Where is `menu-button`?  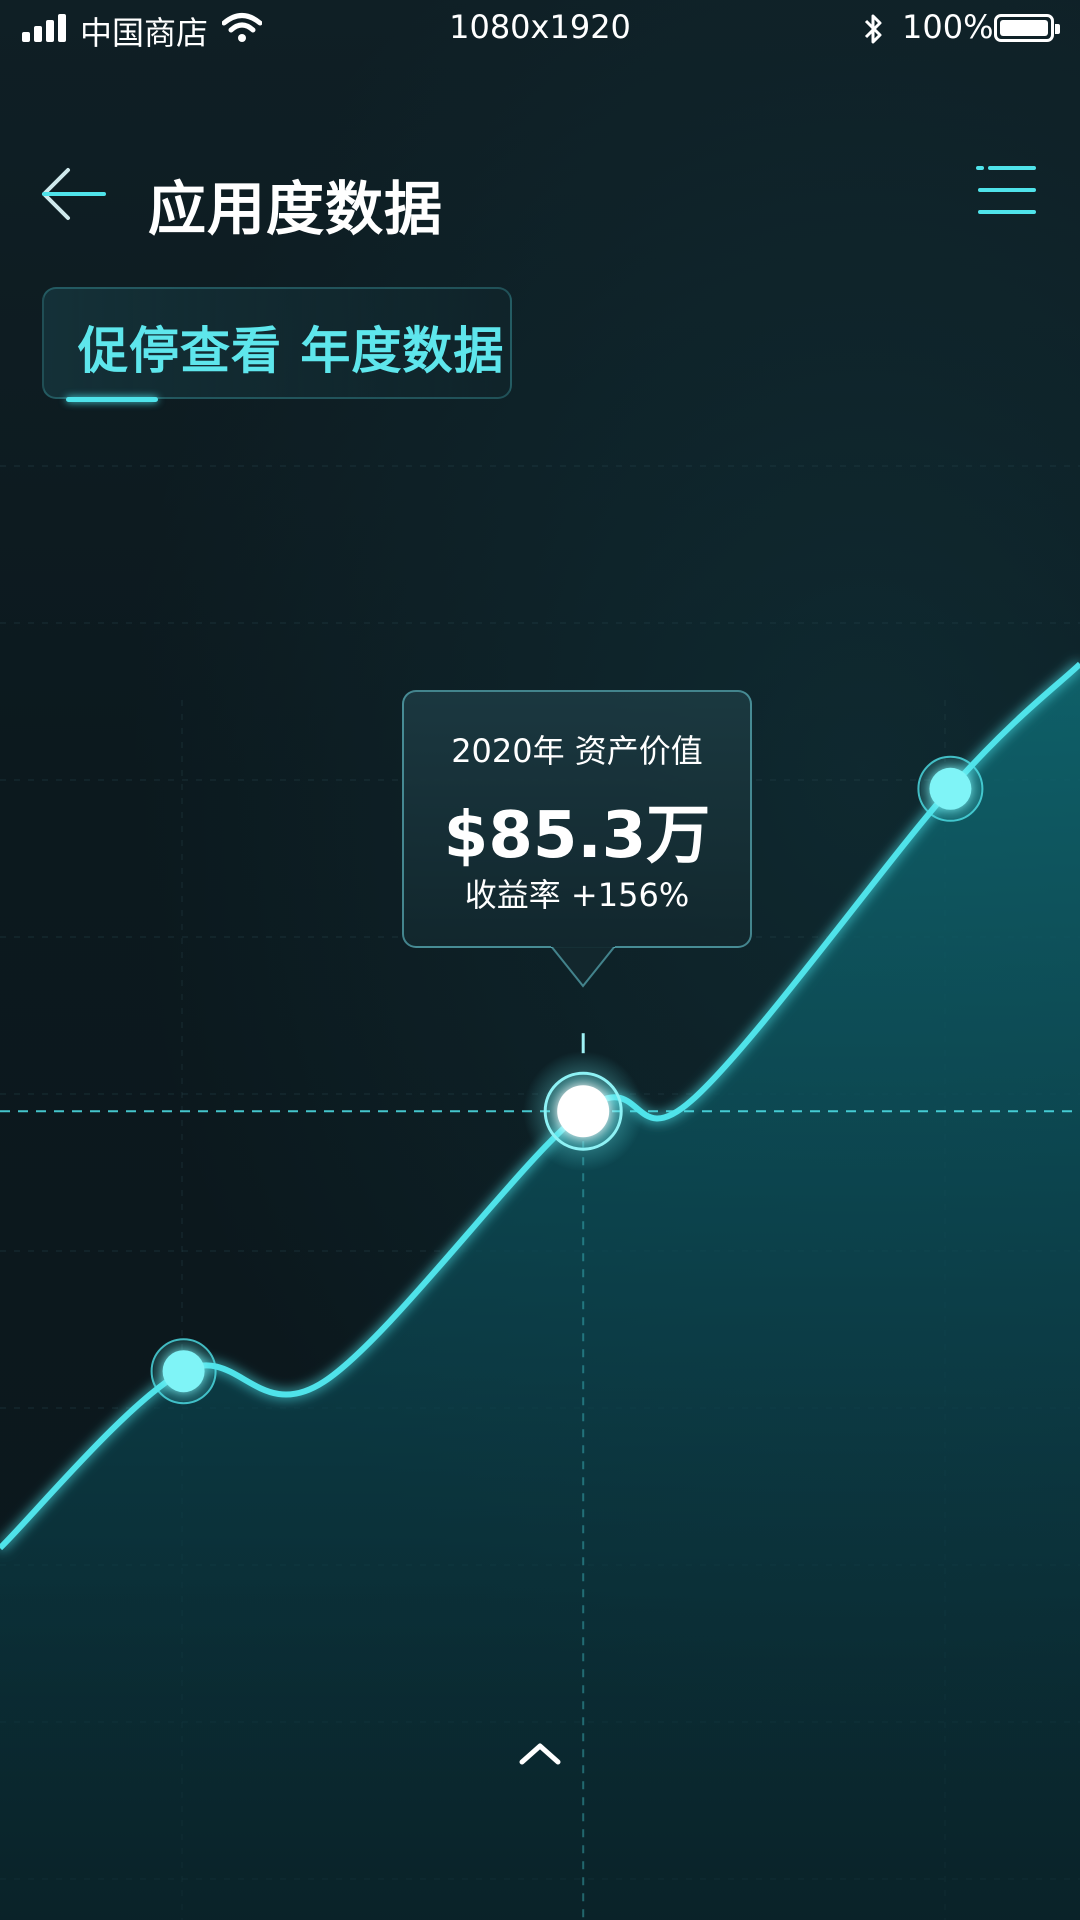
menu-button is located at coordinates (1008, 190).